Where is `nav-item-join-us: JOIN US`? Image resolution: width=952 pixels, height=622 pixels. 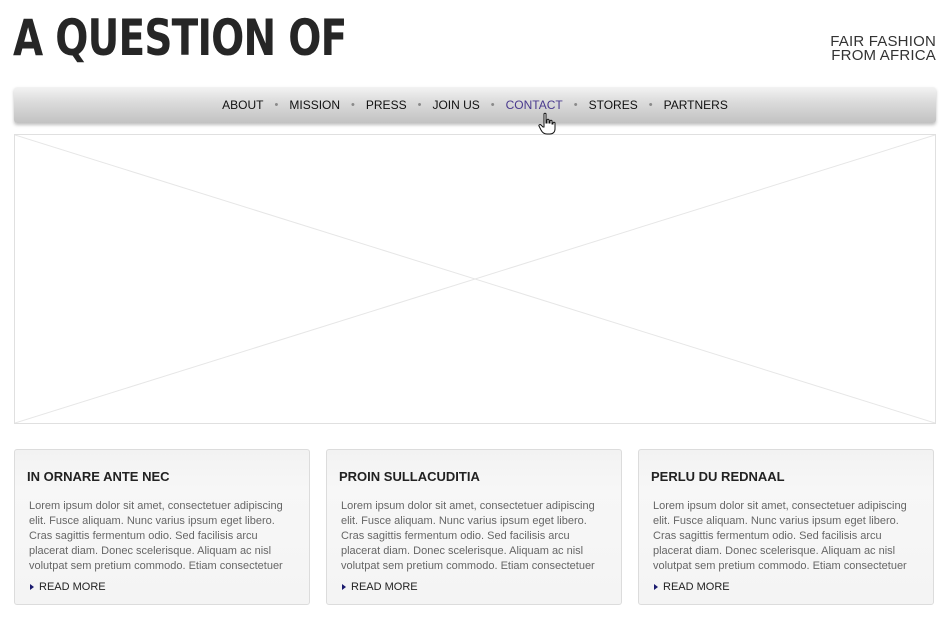 nav-item-join-us: JOIN US is located at coordinates (455, 105).